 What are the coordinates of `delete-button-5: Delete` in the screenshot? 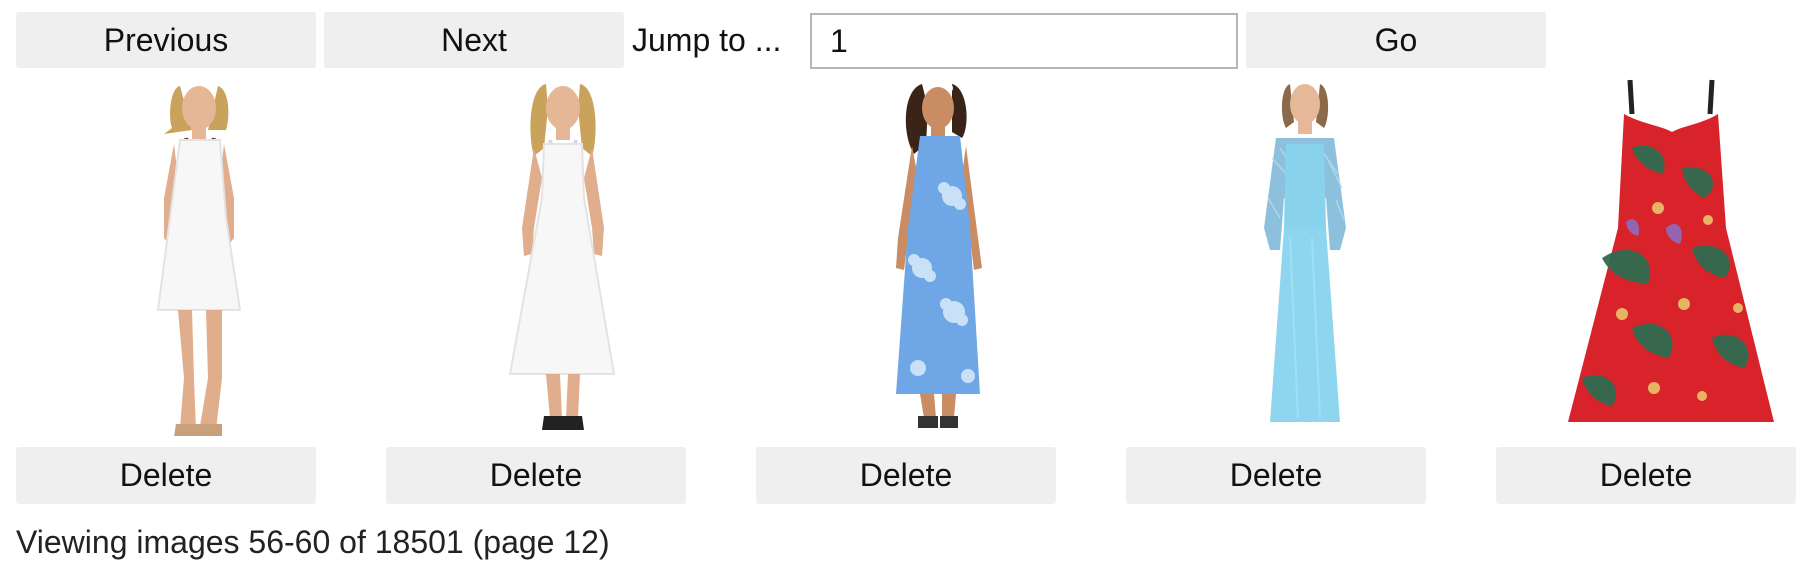 It's located at (1646, 475).